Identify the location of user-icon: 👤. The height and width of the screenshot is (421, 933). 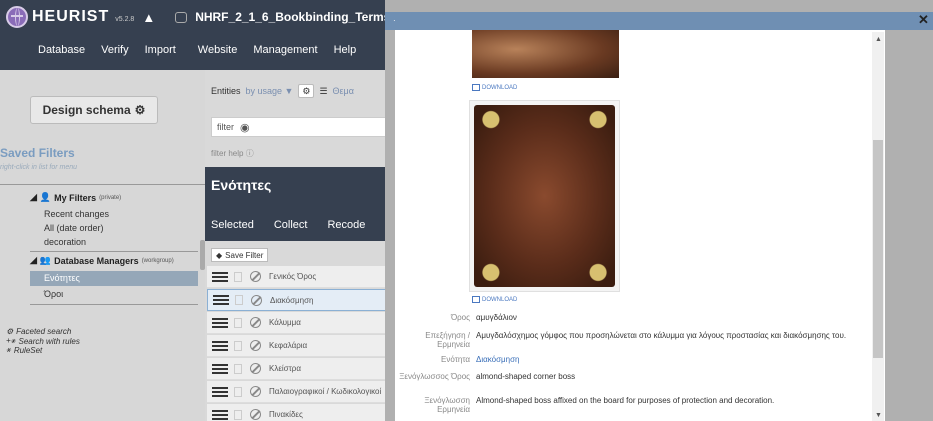
(45, 197).